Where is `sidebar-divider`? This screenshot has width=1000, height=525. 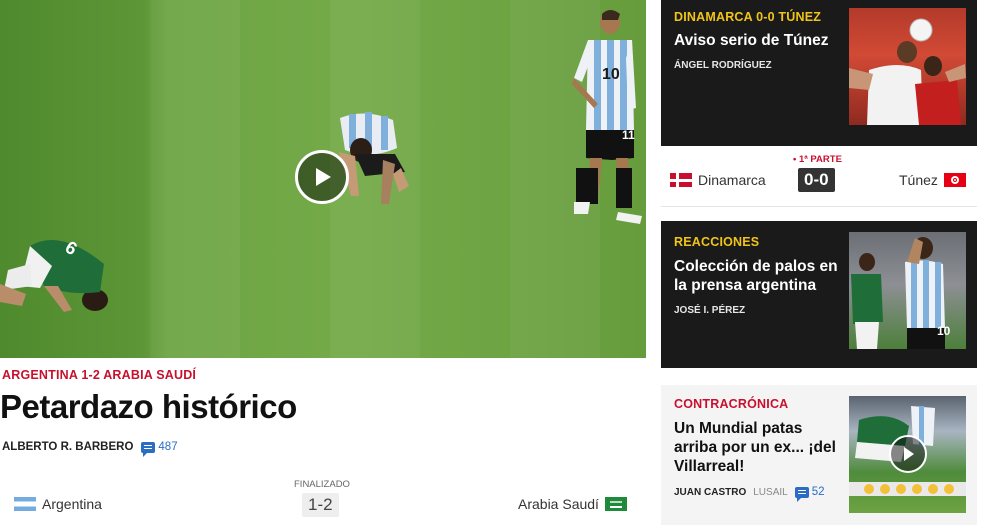
sidebar-divider is located at coordinates (819, 206).